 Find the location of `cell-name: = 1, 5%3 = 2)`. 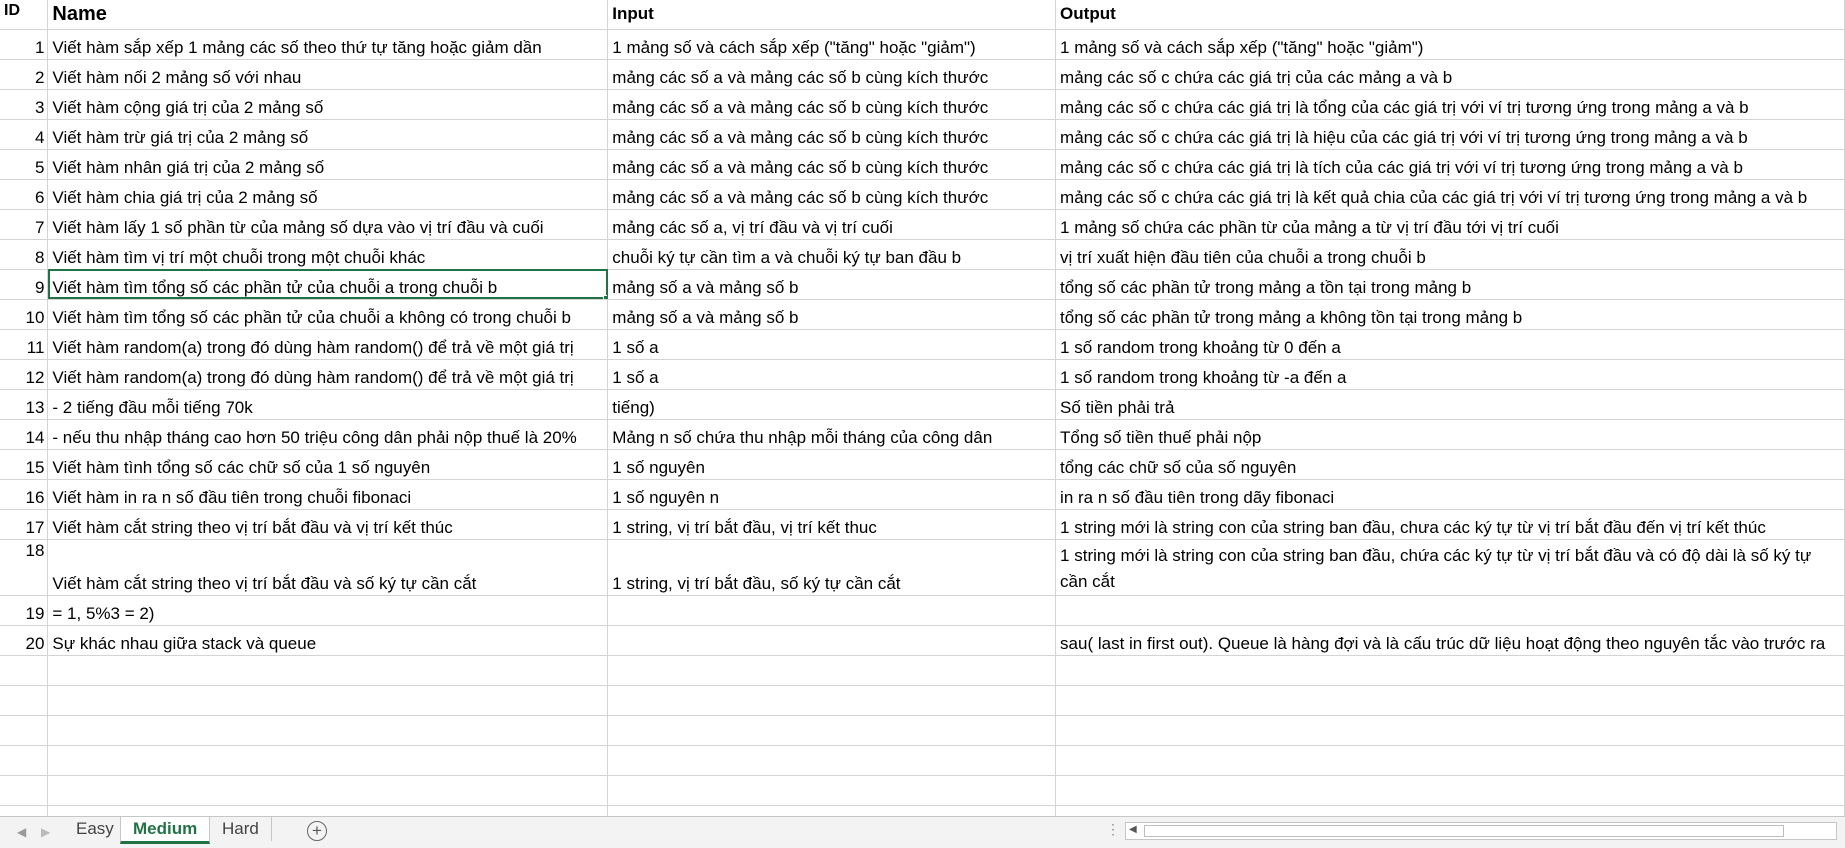

cell-name: = 1, 5%3 = 2) is located at coordinates (328, 610).